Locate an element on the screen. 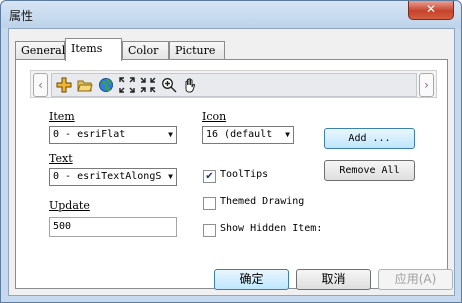  show-hidden-label: Show Hidden Item: is located at coordinates (271, 228).